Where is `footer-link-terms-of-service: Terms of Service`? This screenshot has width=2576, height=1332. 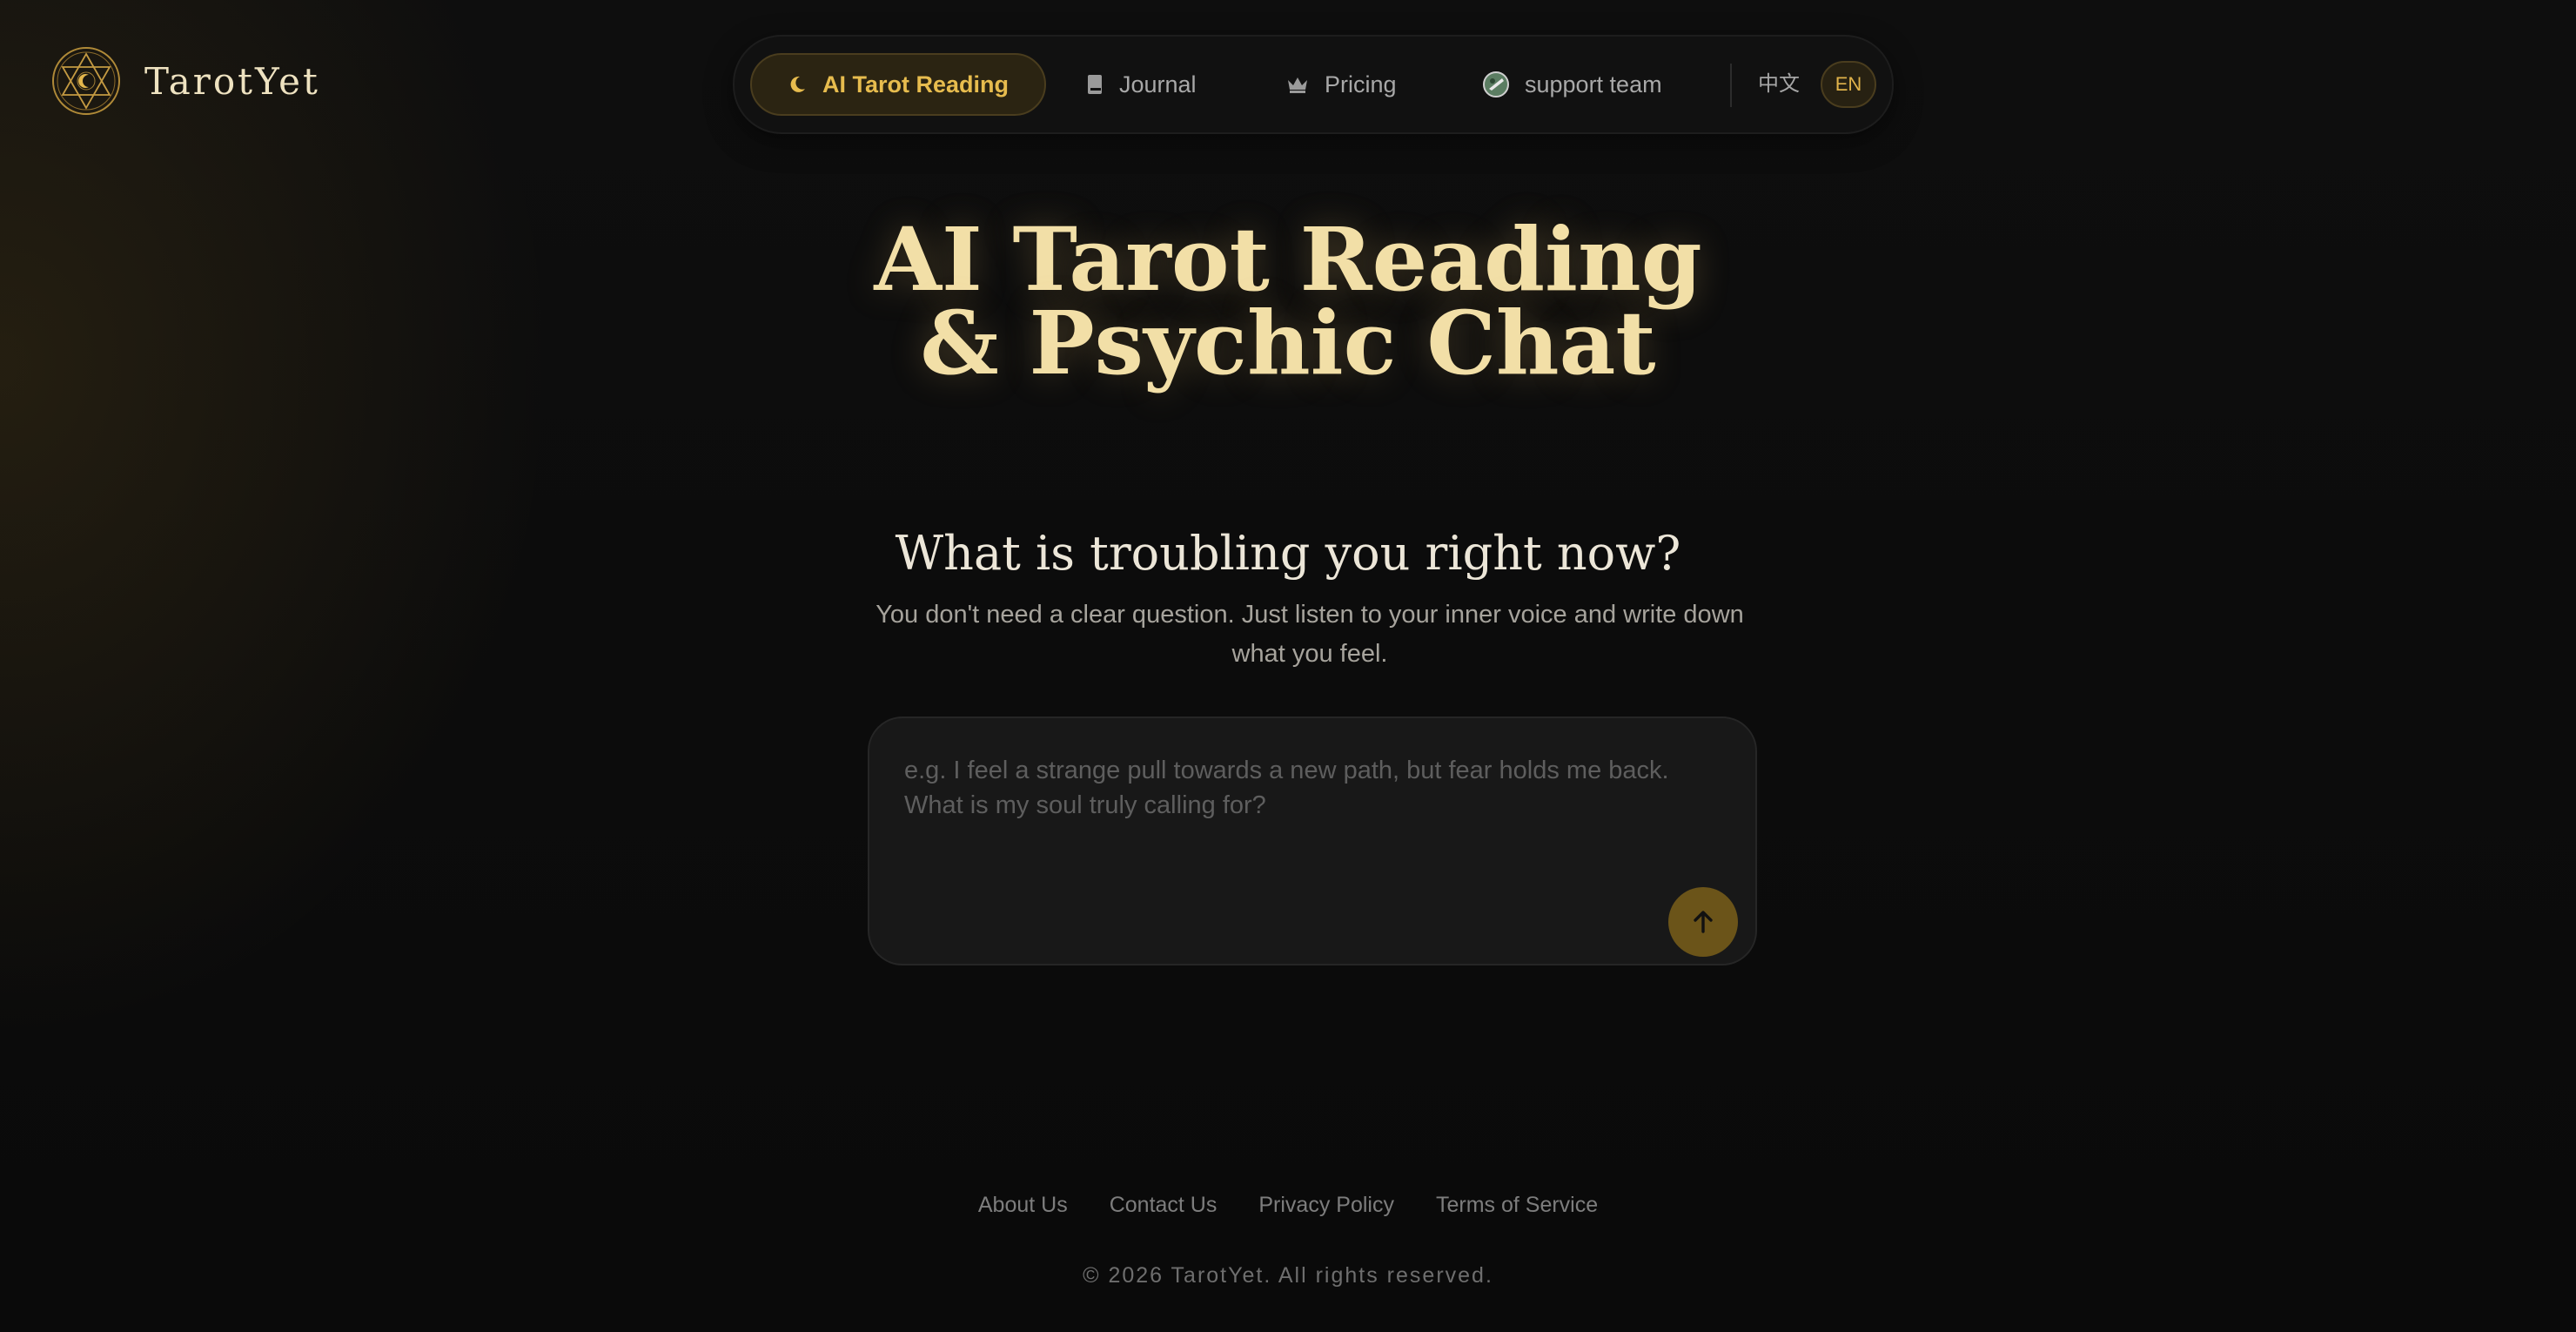
footer-link-terms-of-service: Terms of Service is located at coordinates (1517, 1205).